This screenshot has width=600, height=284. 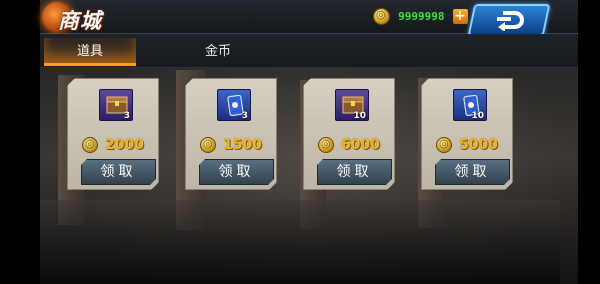 I want to click on item-price: 1500, so click(x=243, y=144).